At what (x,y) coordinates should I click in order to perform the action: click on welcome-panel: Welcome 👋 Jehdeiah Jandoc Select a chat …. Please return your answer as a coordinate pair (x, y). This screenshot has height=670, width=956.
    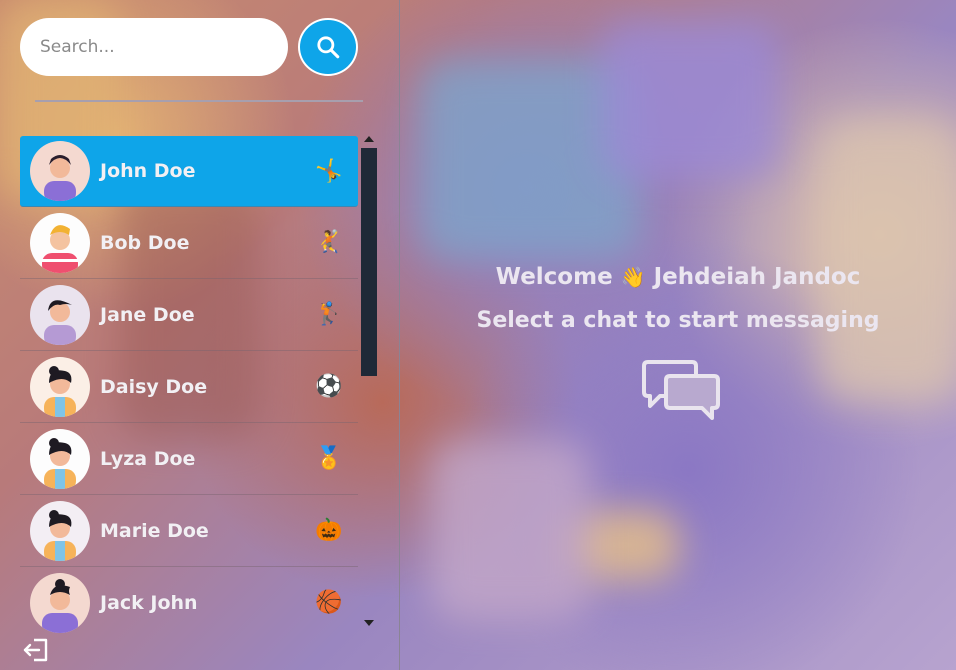
    Looking at the image, I should click on (678, 298).